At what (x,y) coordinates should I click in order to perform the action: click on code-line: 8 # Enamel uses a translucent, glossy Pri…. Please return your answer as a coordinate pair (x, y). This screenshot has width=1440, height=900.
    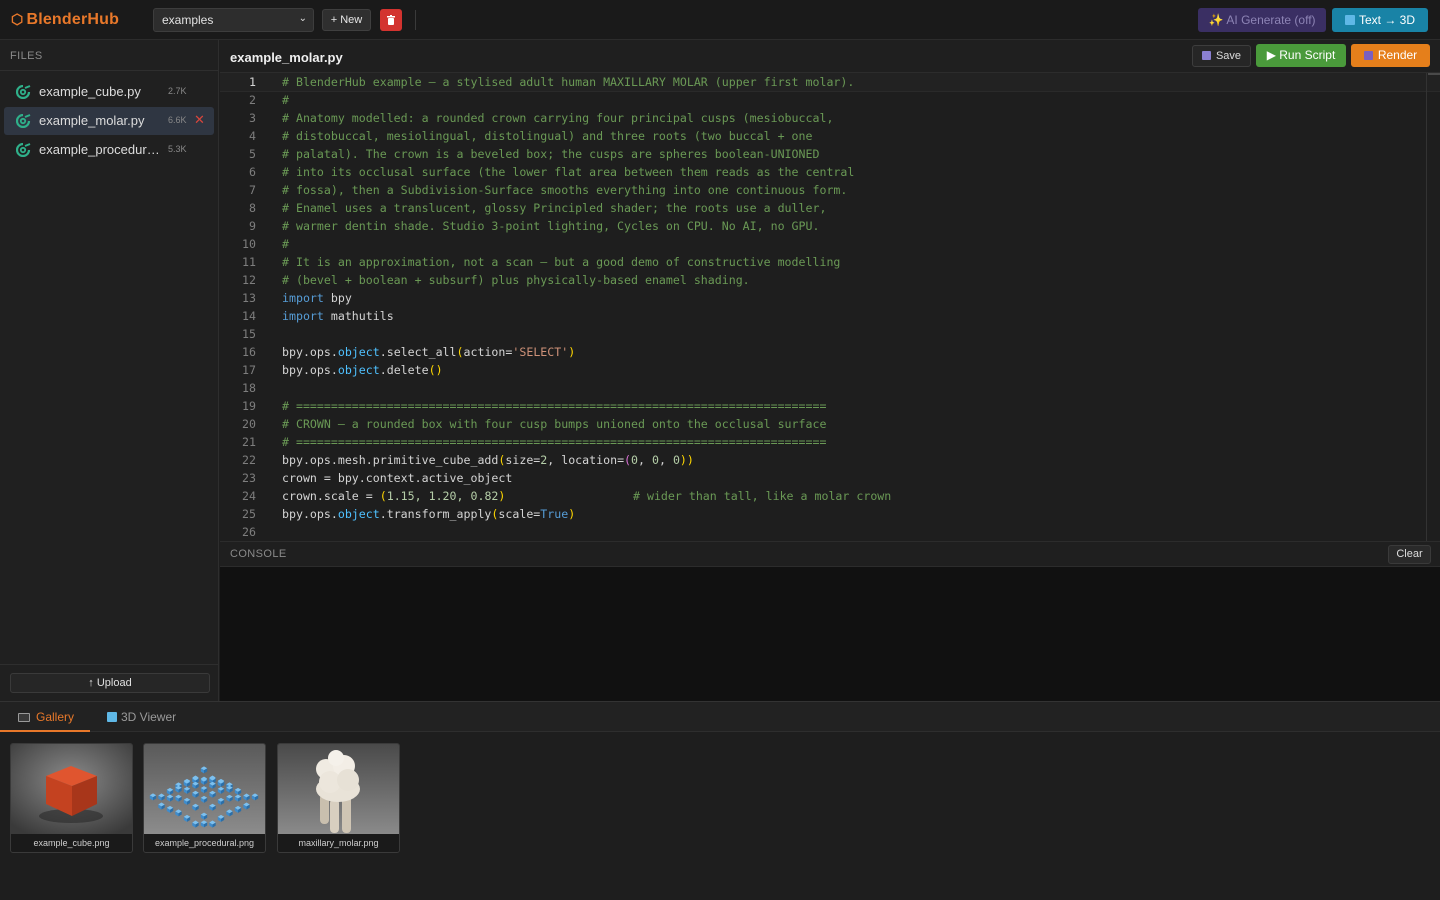
    Looking at the image, I should click on (830, 208).